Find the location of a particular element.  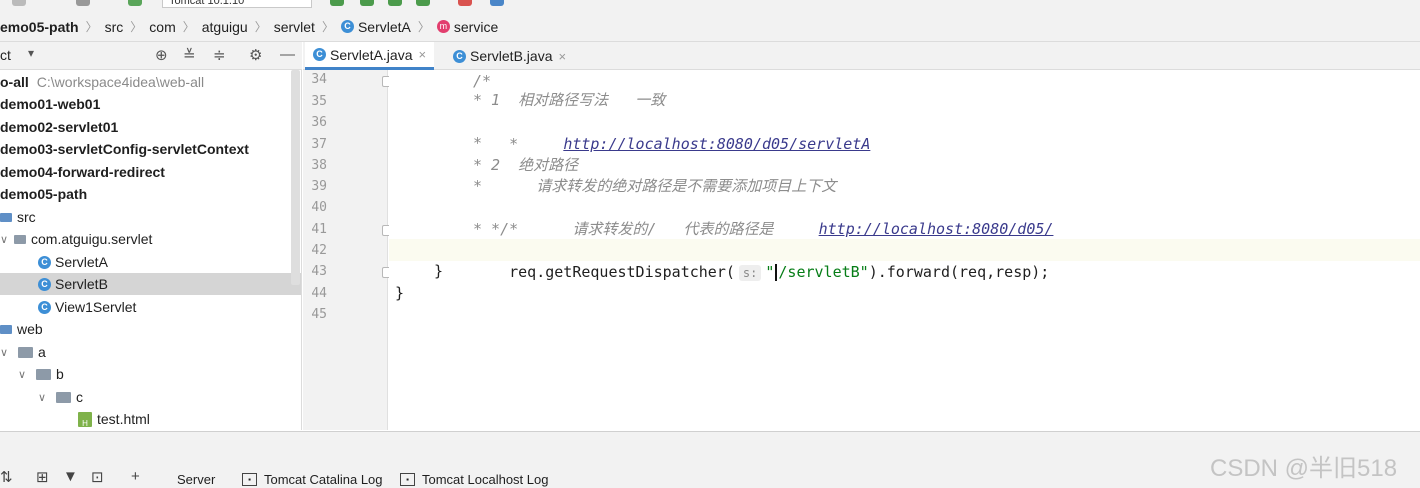

breadcrumb-method-label: service is located at coordinates (476, 26).